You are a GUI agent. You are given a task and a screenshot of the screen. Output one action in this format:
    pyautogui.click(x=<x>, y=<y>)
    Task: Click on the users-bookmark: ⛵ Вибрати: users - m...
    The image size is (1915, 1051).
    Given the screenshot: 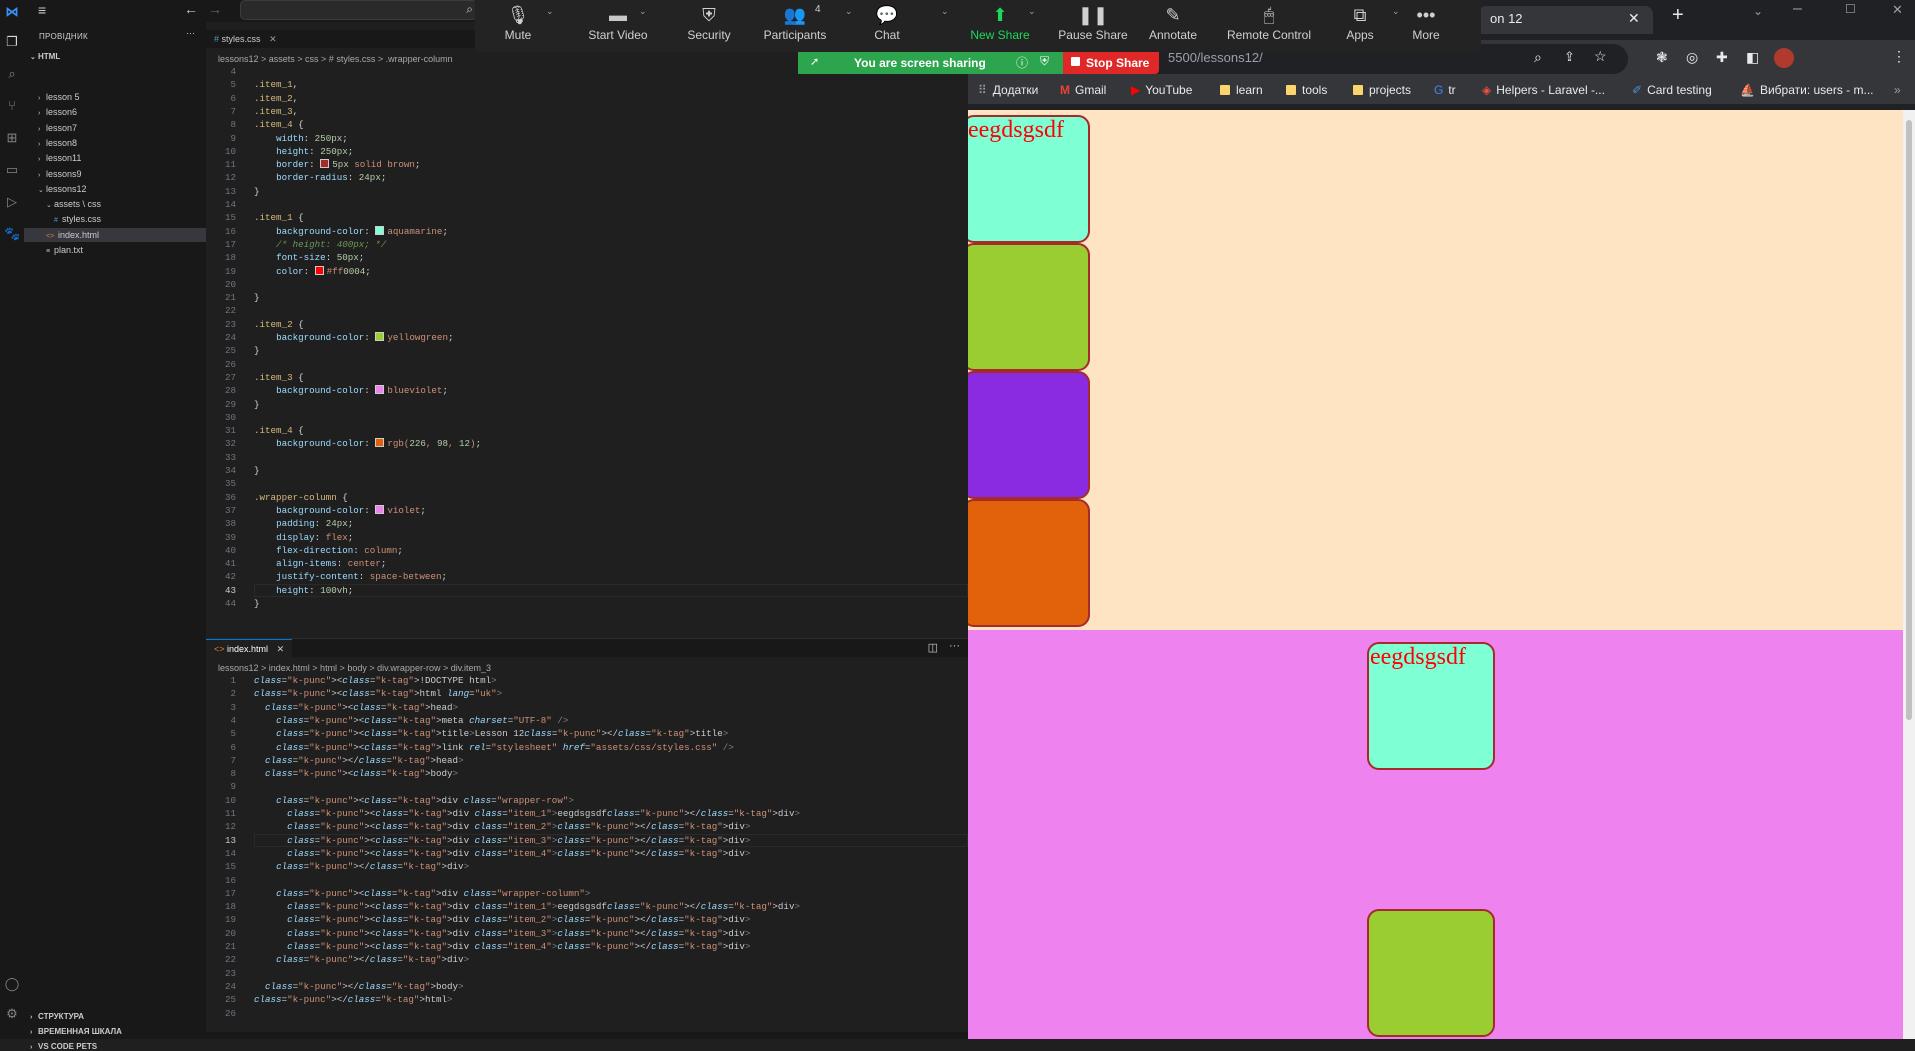 What is the action you would take?
    pyautogui.click(x=1807, y=90)
    